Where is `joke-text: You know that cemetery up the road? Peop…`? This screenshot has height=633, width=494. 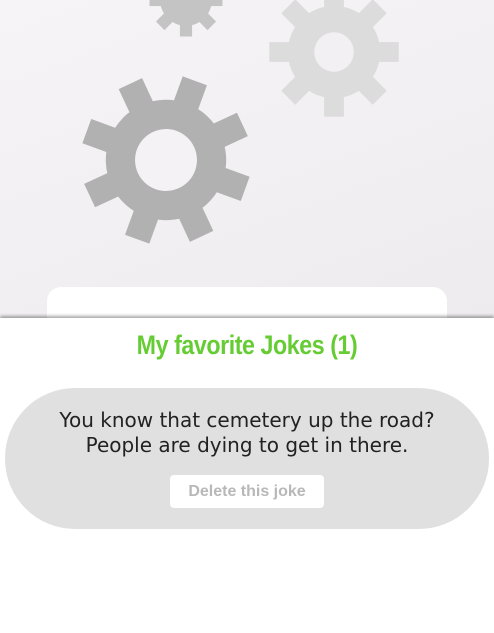
joke-text: You know that cemetery up the road? Peop… is located at coordinates (247, 432).